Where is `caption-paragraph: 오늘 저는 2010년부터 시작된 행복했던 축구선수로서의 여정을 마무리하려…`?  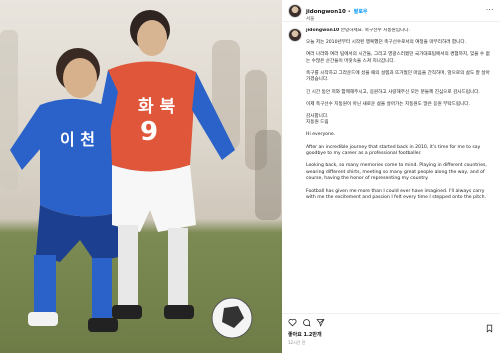
caption-paragraph: 오늘 저는 2010년부터 시작된 행복했던 축구선수로서의 여정을 마무리하려… is located at coordinates (386, 43).